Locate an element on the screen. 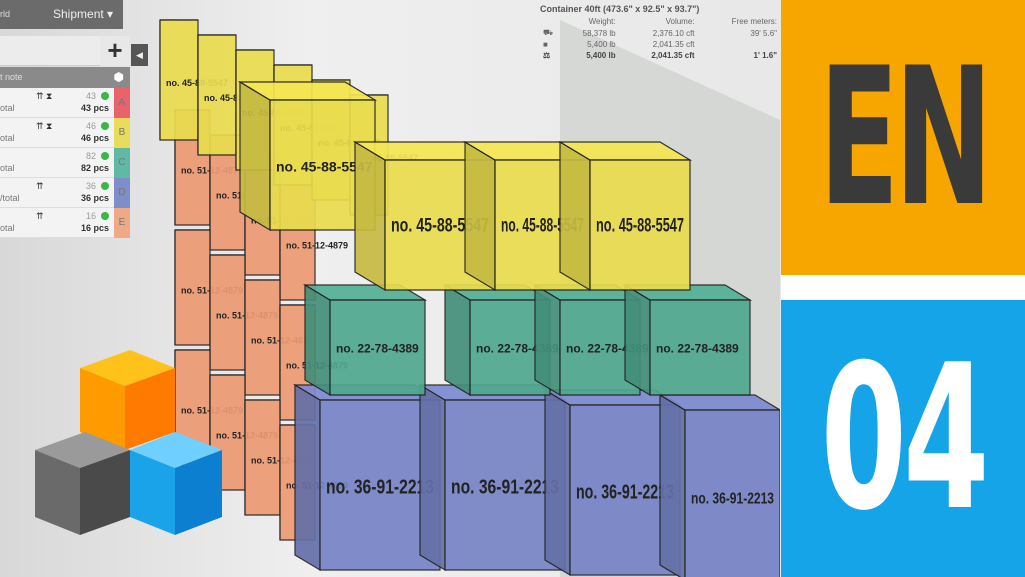 The width and height of the screenshot is (1025, 577). item-count: 46 is located at coordinates (90, 126).